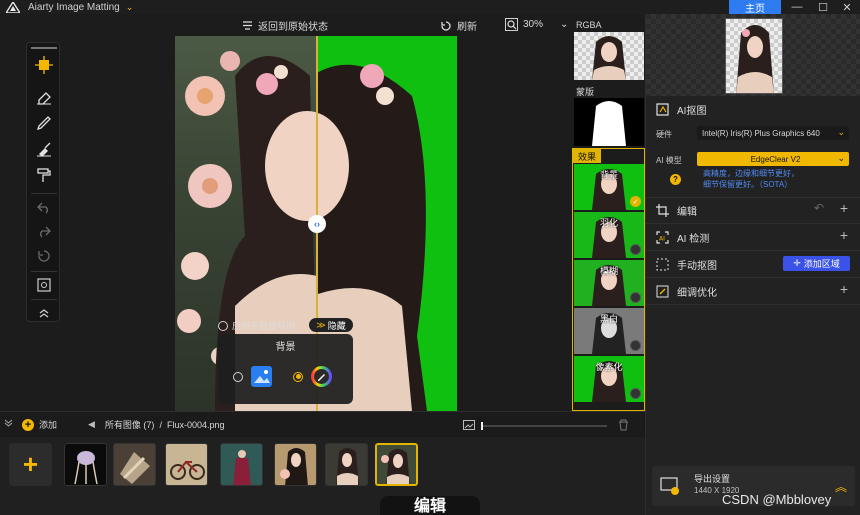 This screenshot has height=515, width=860. What do you see at coordinates (30, 464) in the screenshot?
I see `add-image-tile: +` at bounding box center [30, 464].